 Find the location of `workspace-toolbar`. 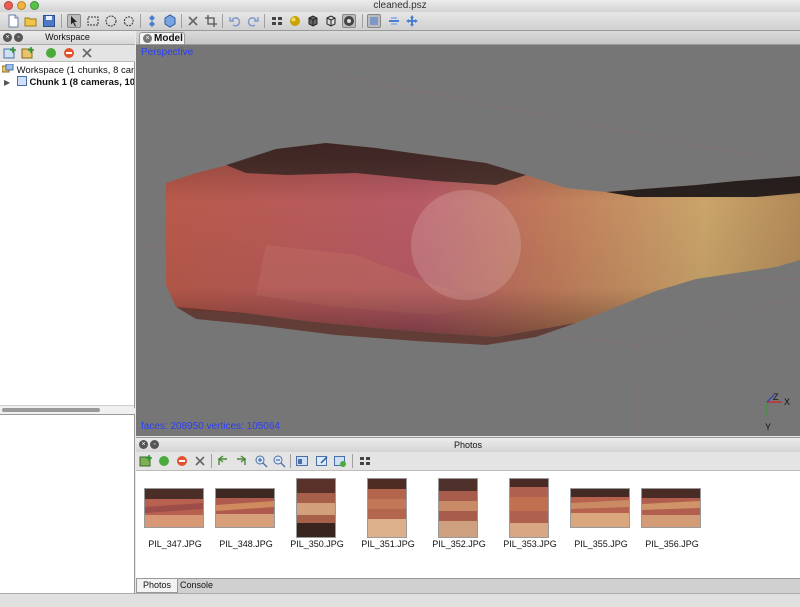

workspace-toolbar is located at coordinates (67, 53).